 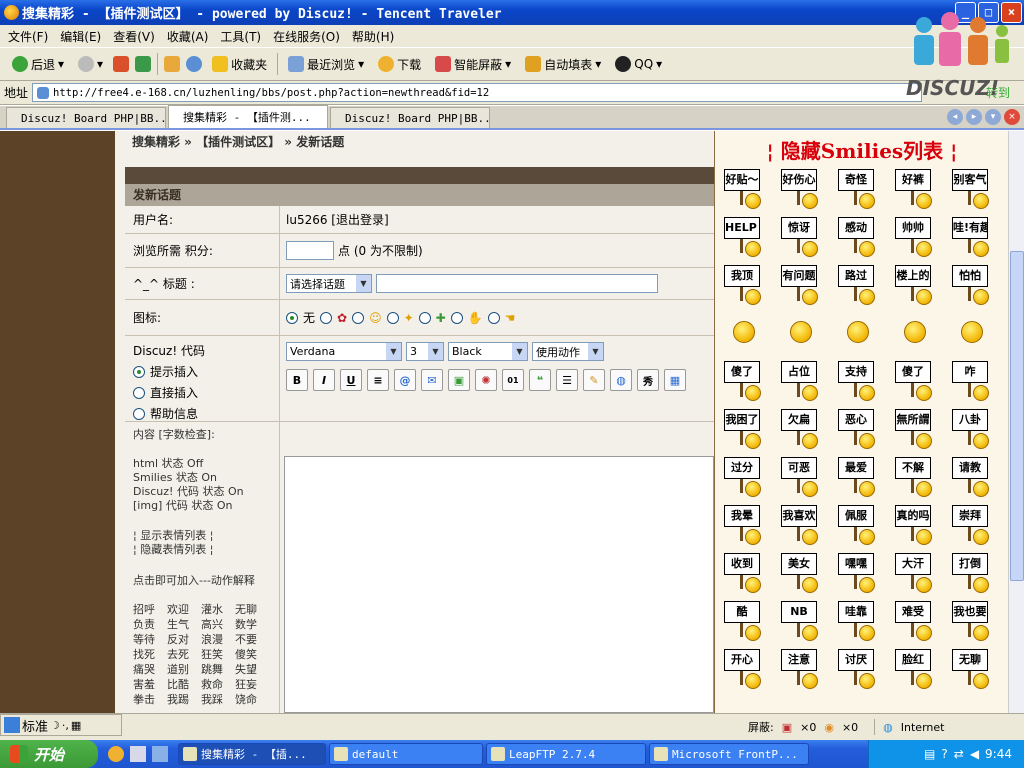 What do you see at coordinates (749, 668) in the screenshot?
I see `smiley-item: 开心` at bounding box center [749, 668].